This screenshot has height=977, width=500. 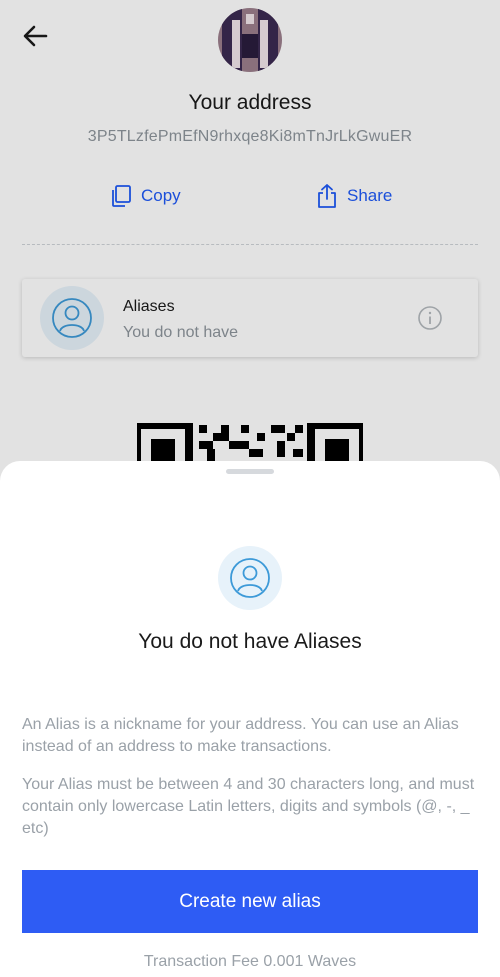 I want to click on aliases-sheet-icon, so click(x=250, y=578).